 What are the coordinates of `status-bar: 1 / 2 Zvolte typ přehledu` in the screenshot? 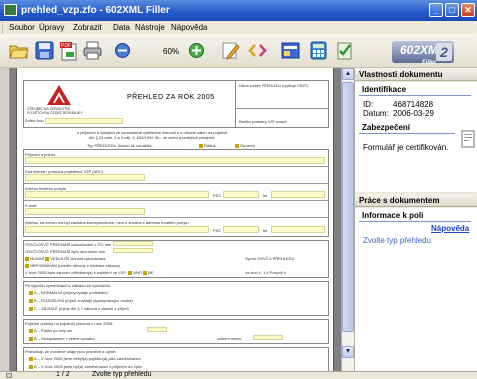 It's located at (238, 375).